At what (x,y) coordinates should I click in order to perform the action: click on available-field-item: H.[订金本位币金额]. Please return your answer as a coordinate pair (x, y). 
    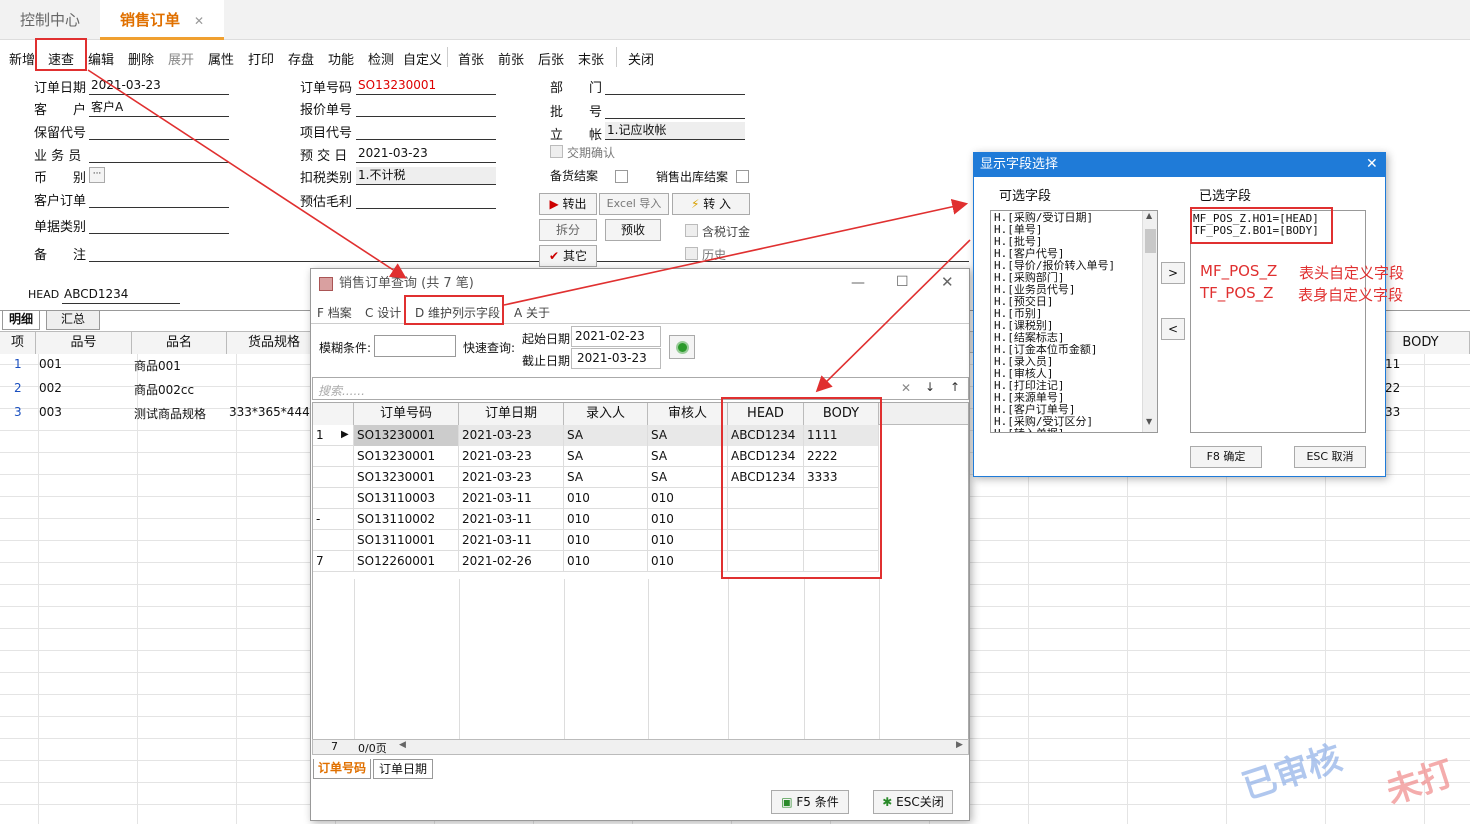
    Looking at the image, I should click on (1068, 350).